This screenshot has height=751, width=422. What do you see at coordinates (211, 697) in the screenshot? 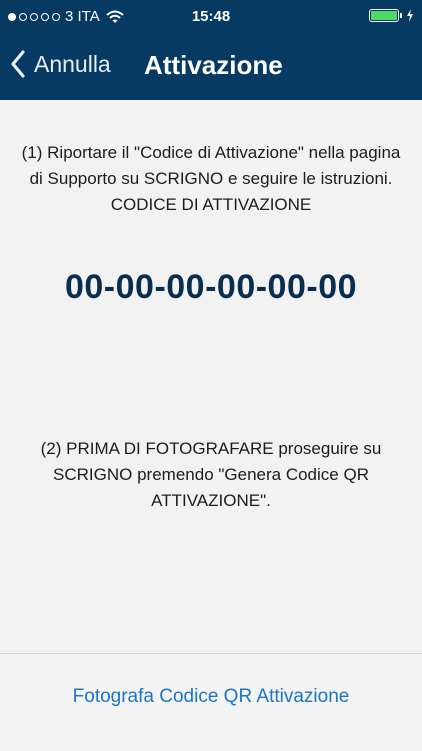
I see `photograph-qr-code-button: Fotografa Codice QR Attivazione` at bounding box center [211, 697].